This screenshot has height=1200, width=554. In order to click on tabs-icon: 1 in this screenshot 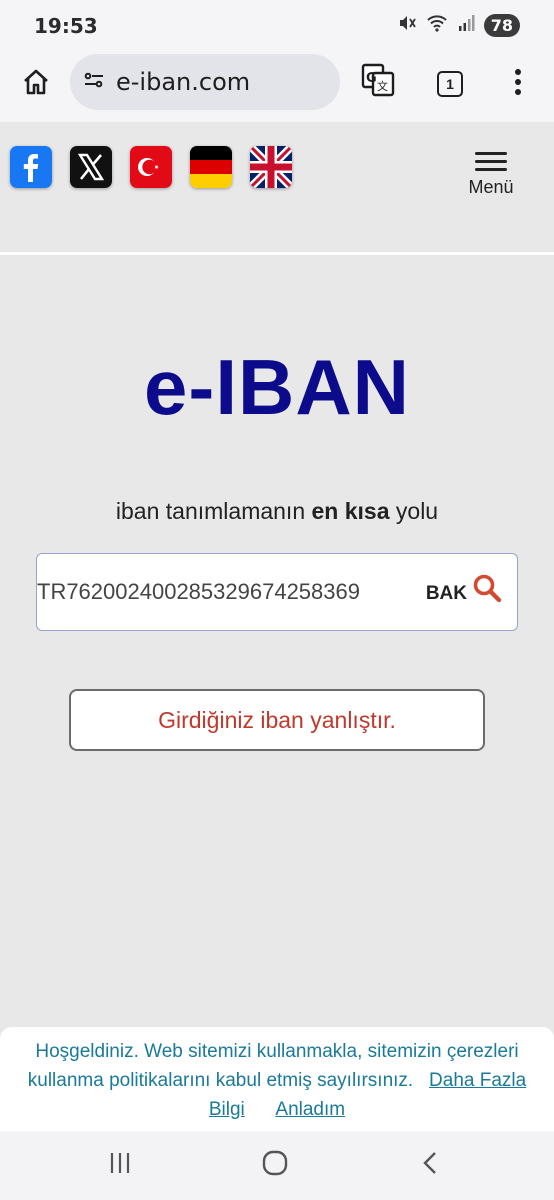, I will do `click(450, 84)`.